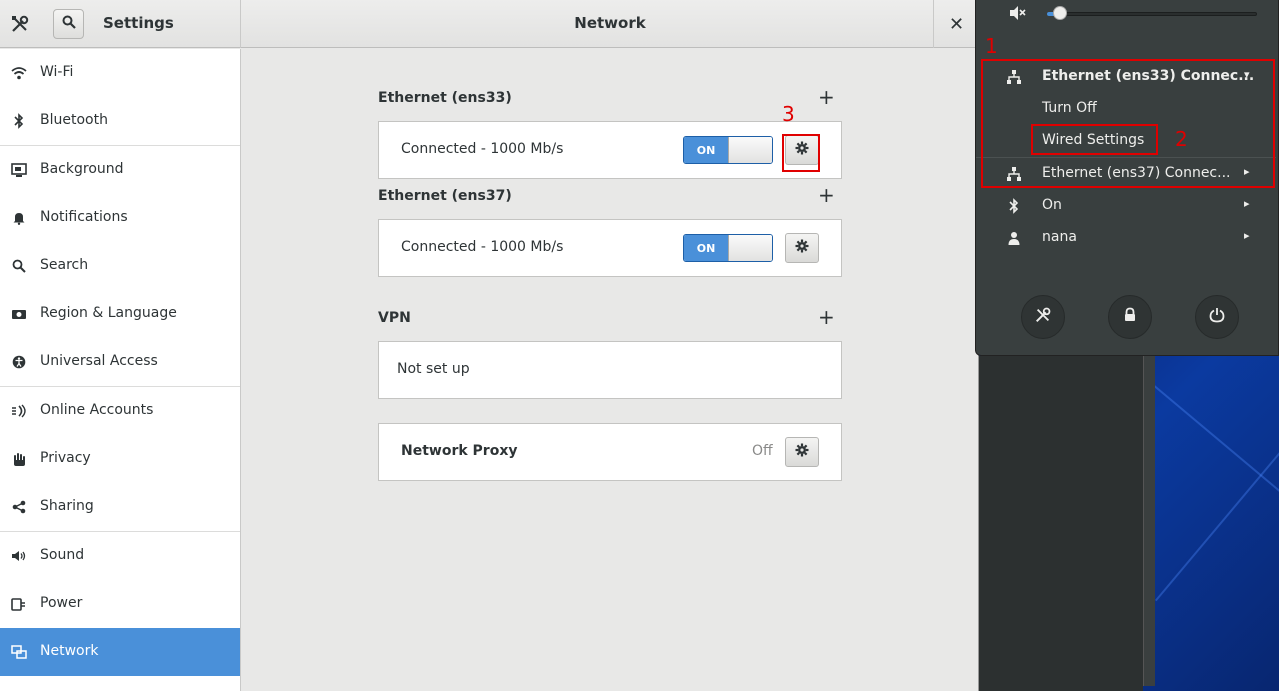  I want to click on menu-bluetooth-label: On, so click(1052, 205).